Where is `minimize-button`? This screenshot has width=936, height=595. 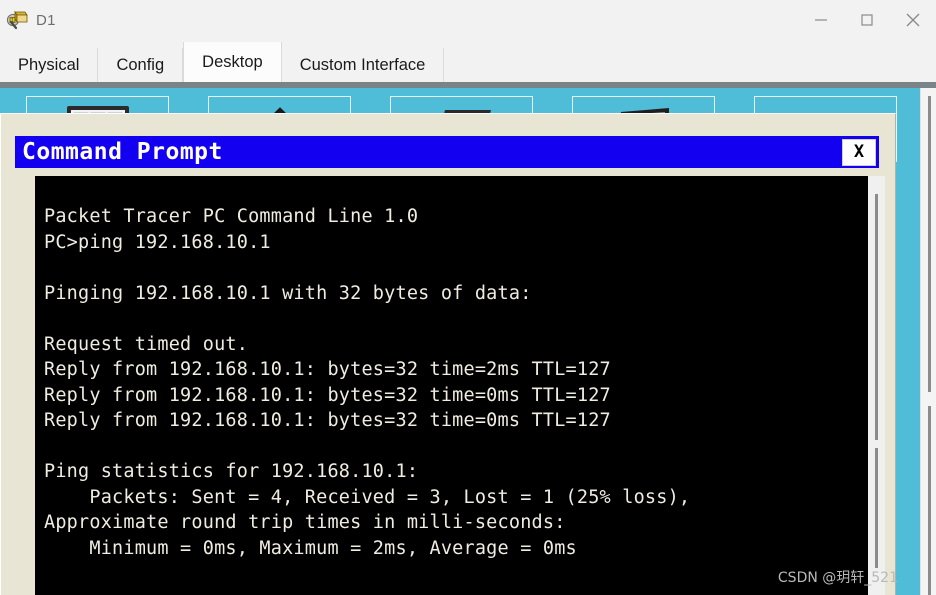 minimize-button is located at coordinates (821, 20).